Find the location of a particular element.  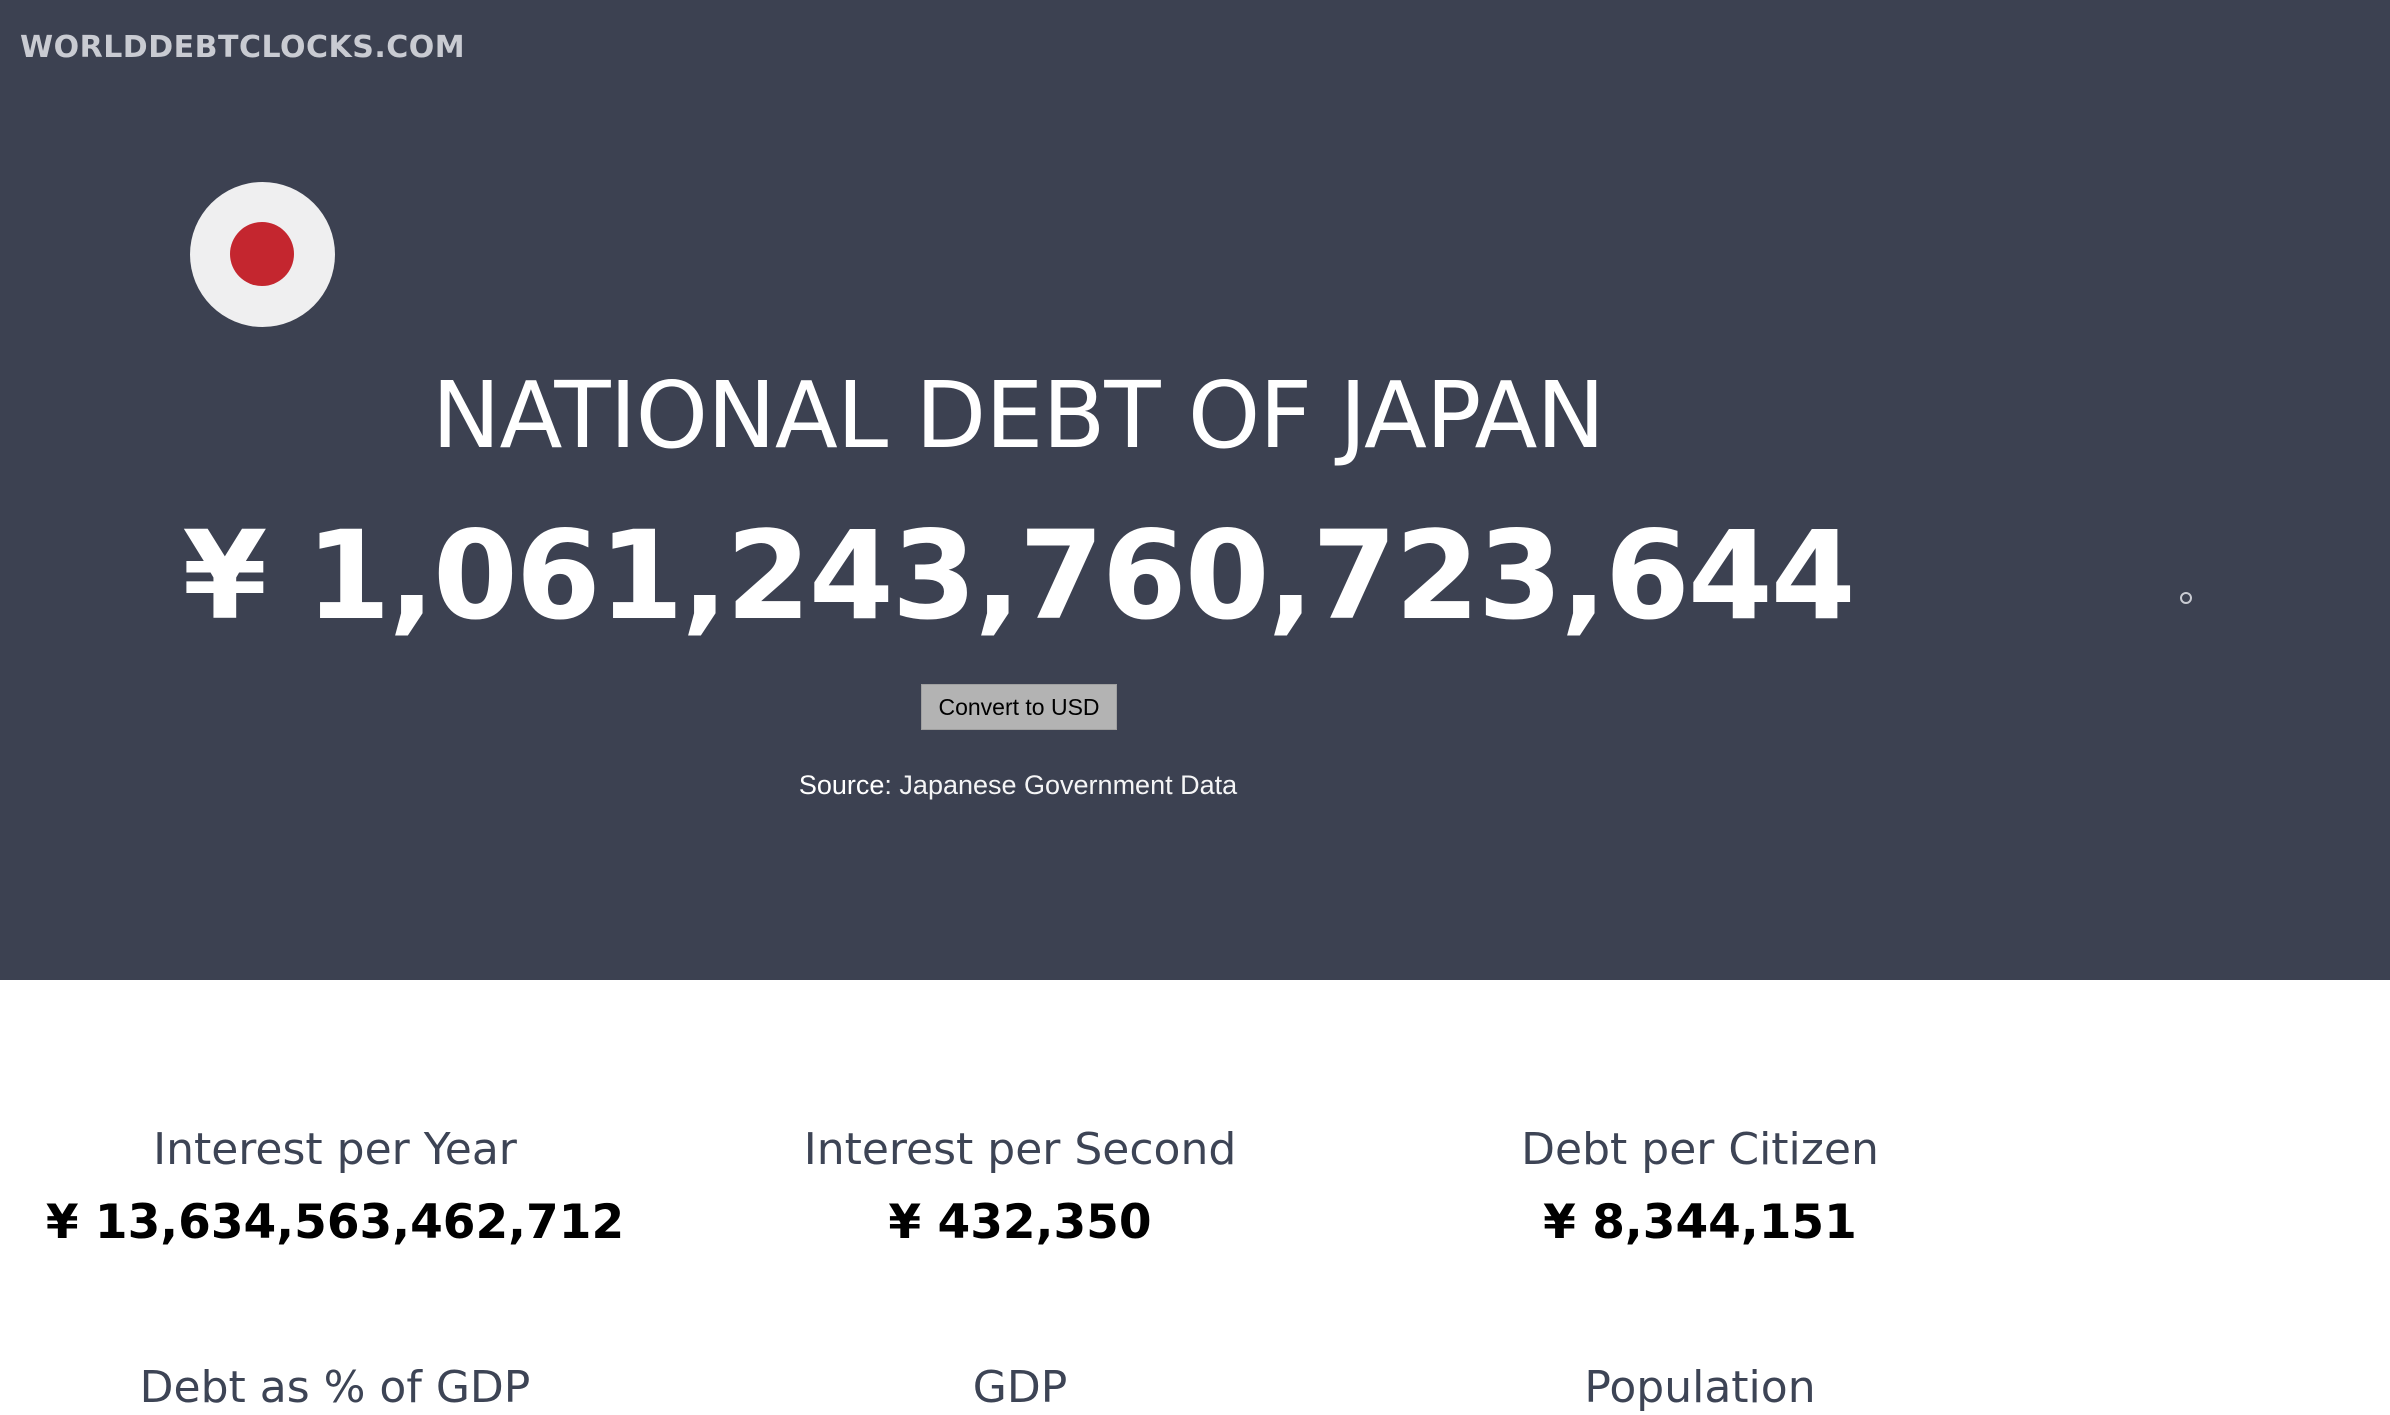

stat-label: Interest per Second is located at coordinates (1020, 1149).